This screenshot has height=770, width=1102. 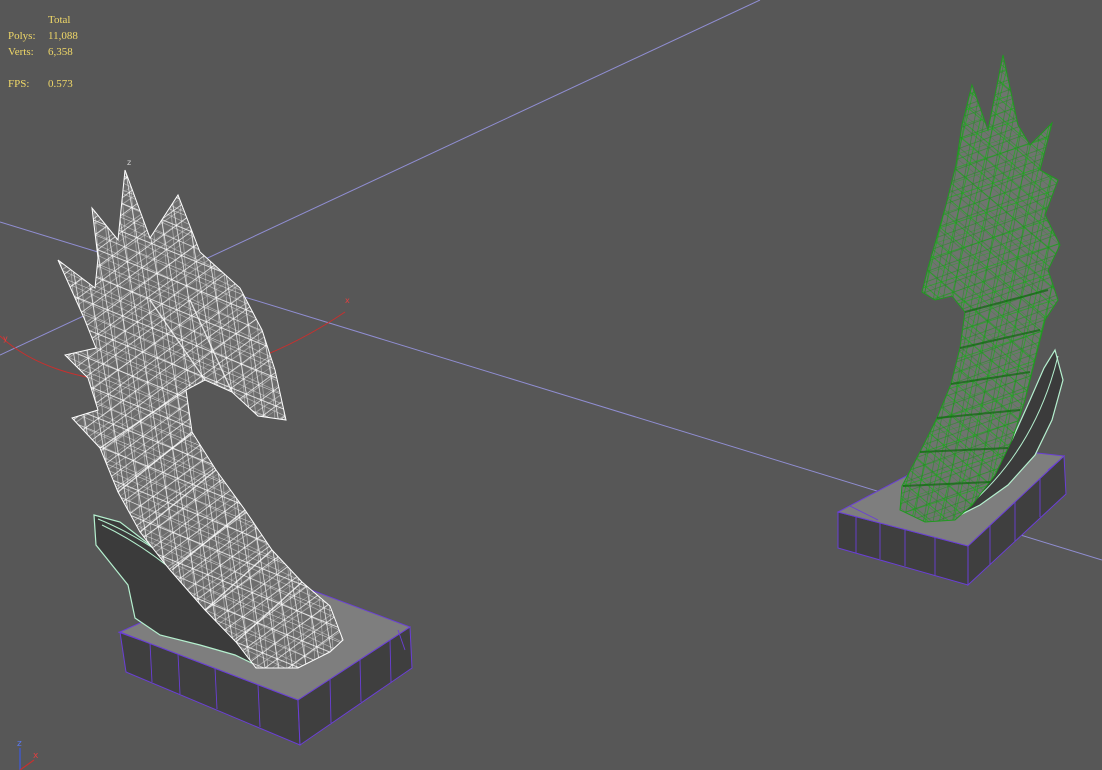 What do you see at coordinates (19, 744) in the screenshot?
I see `tripod-z-label: z` at bounding box center [19, 744].